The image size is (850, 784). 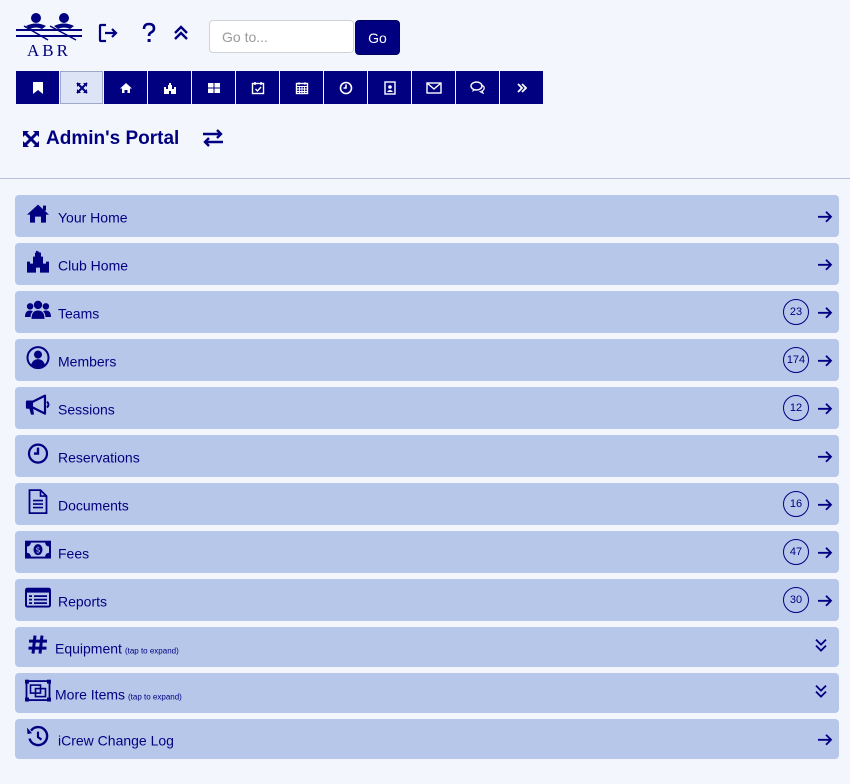 What do you see at coordinates (427, 647) in the screenshot?
I see `menu-item-equipment: Equipment (tap to expand)` at bounding box center [427, 647].